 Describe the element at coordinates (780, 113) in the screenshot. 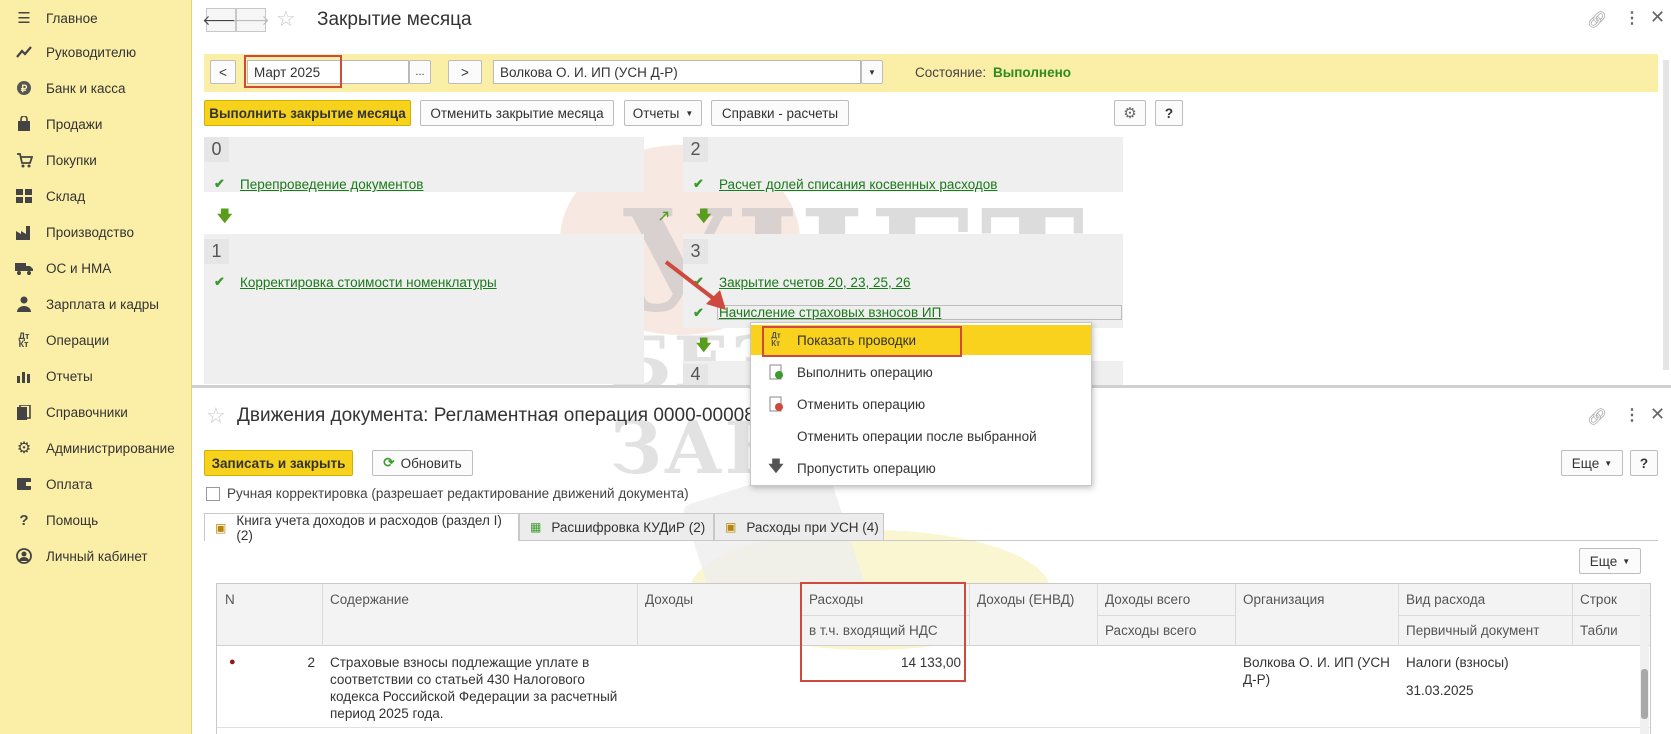

I see `references-button: Справки - расчеты` at that location.